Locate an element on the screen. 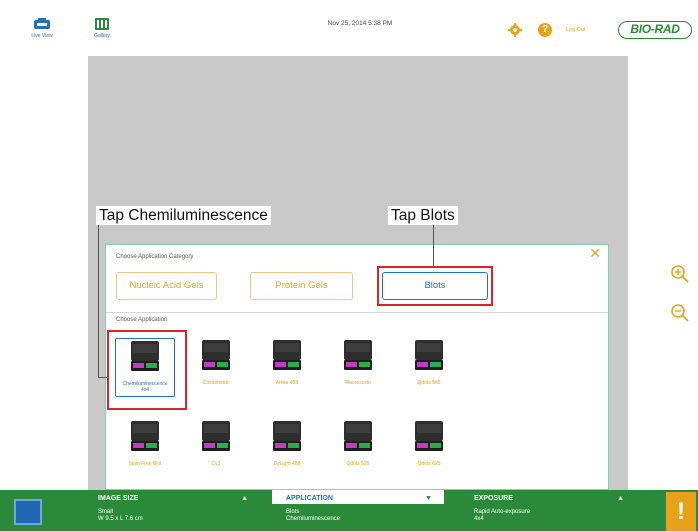 This screenshot has height=531, width=698. image-size-value: Small is located at coordinates (106, 512).